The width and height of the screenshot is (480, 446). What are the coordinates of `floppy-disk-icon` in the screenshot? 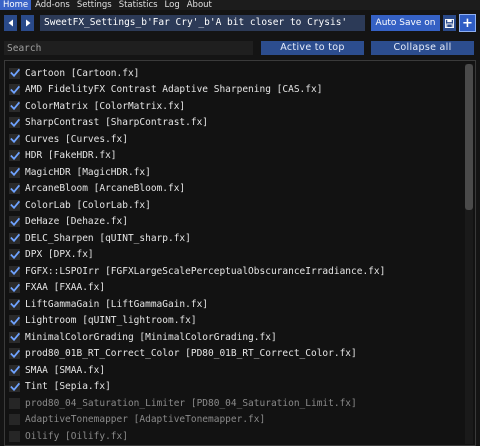 It's located at (449, 23).